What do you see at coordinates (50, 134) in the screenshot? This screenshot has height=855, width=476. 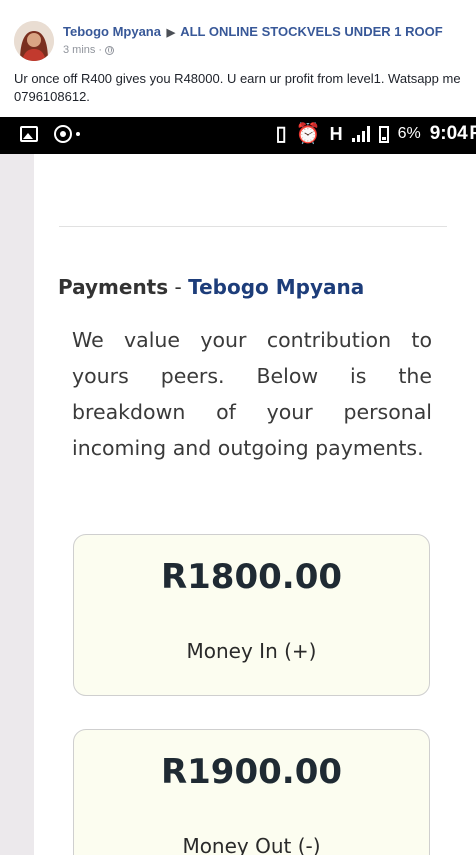 I see `notification-icons` at bounding box center [50, 134].